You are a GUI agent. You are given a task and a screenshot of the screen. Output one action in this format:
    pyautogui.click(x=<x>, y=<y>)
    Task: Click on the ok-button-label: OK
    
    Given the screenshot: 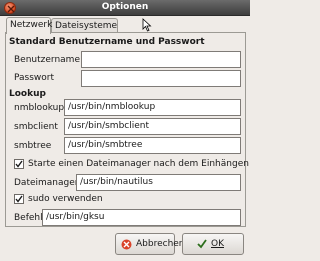 What is the action you would take?
    pyautogui.click(x=217, y=244)
    